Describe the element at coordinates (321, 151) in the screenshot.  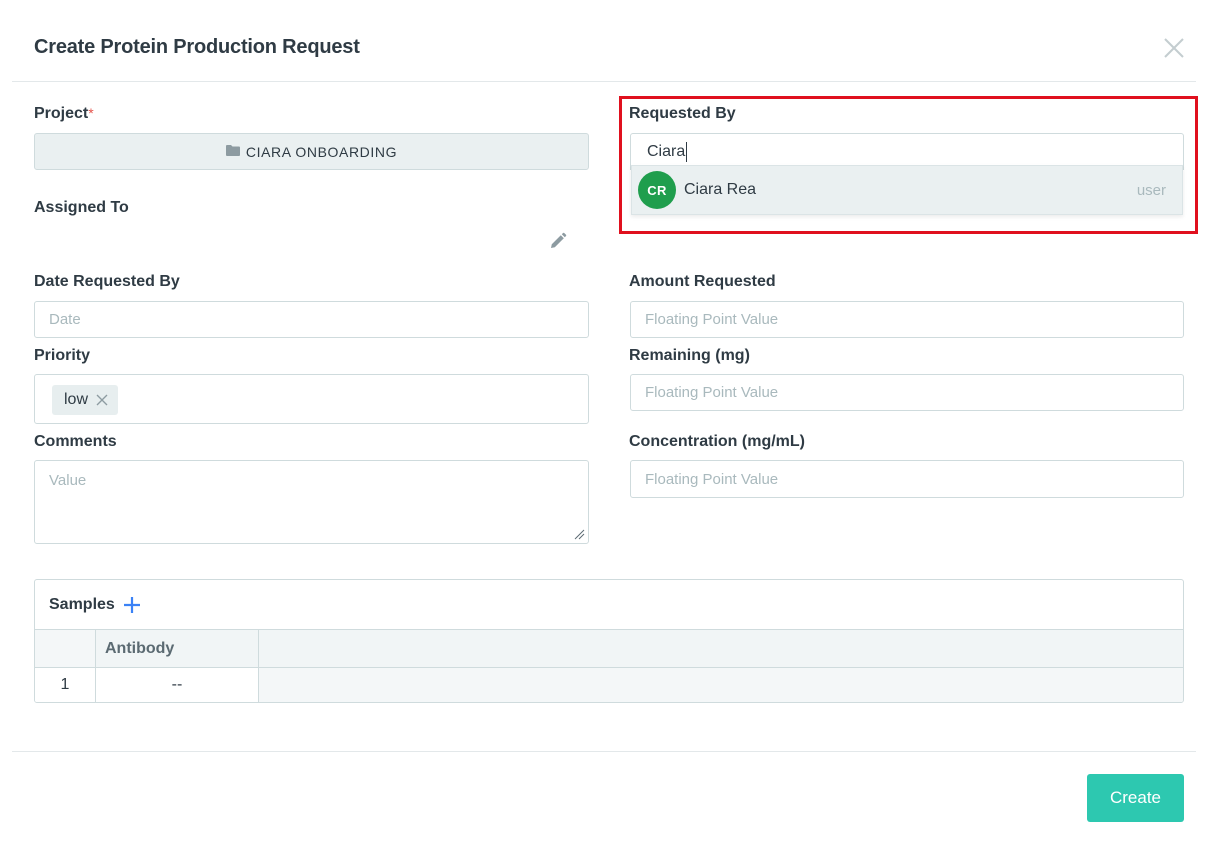
I see `project-value: CIARA ONBOARDING` at that location.